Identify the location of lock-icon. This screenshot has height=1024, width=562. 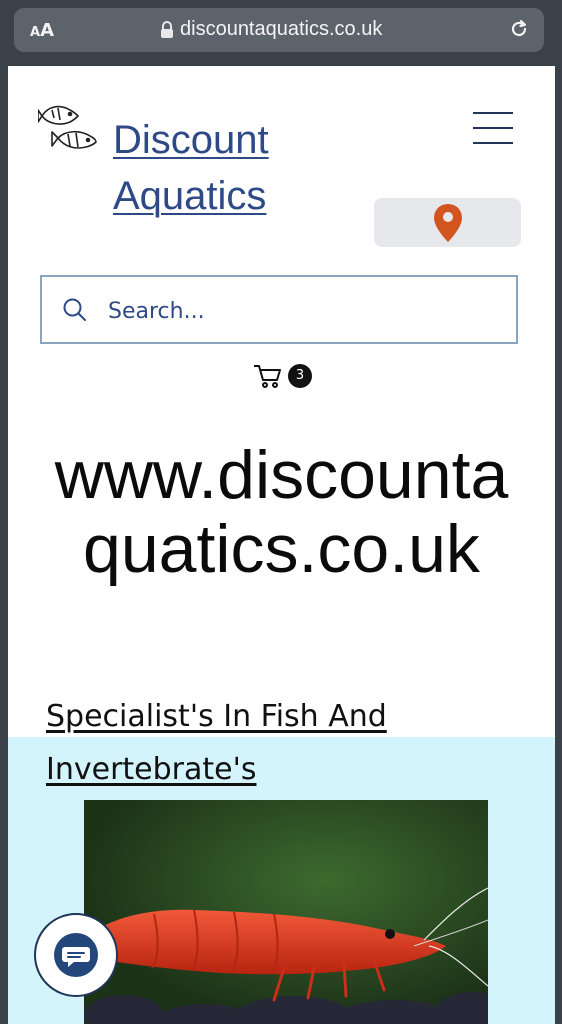
(167, 29).